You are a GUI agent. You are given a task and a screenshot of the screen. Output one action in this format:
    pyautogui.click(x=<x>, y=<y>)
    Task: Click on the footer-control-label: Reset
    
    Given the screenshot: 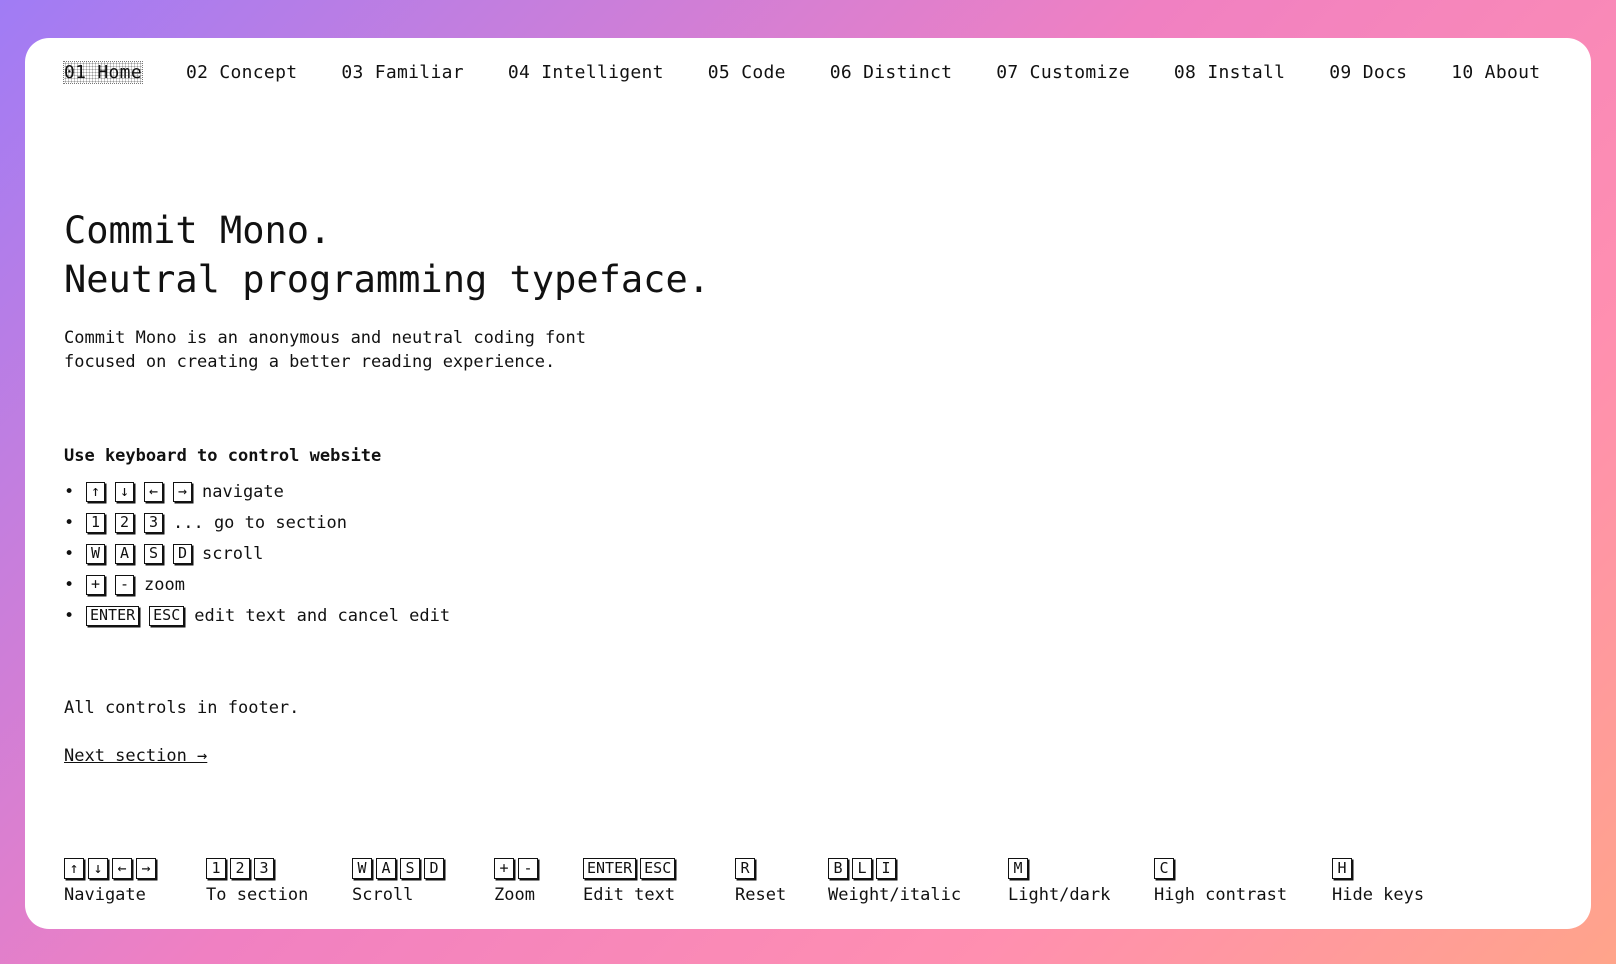 What is the action you would take?
    pyautogui.click(x=761, y=895)
    